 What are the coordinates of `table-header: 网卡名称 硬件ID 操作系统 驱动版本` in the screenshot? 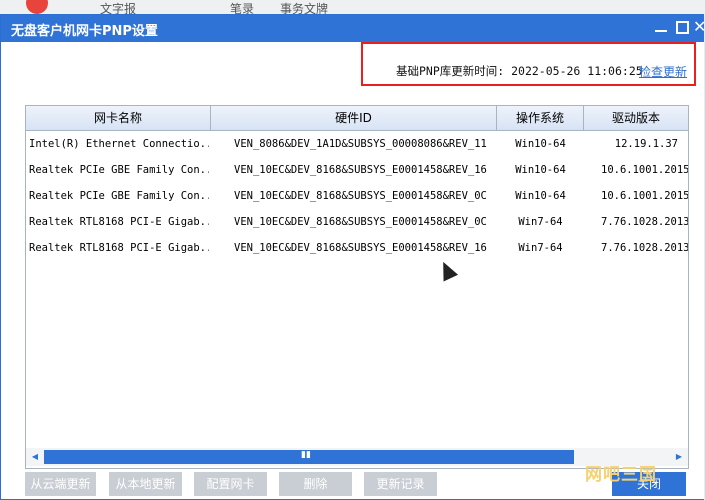 It's located at (357, 118).